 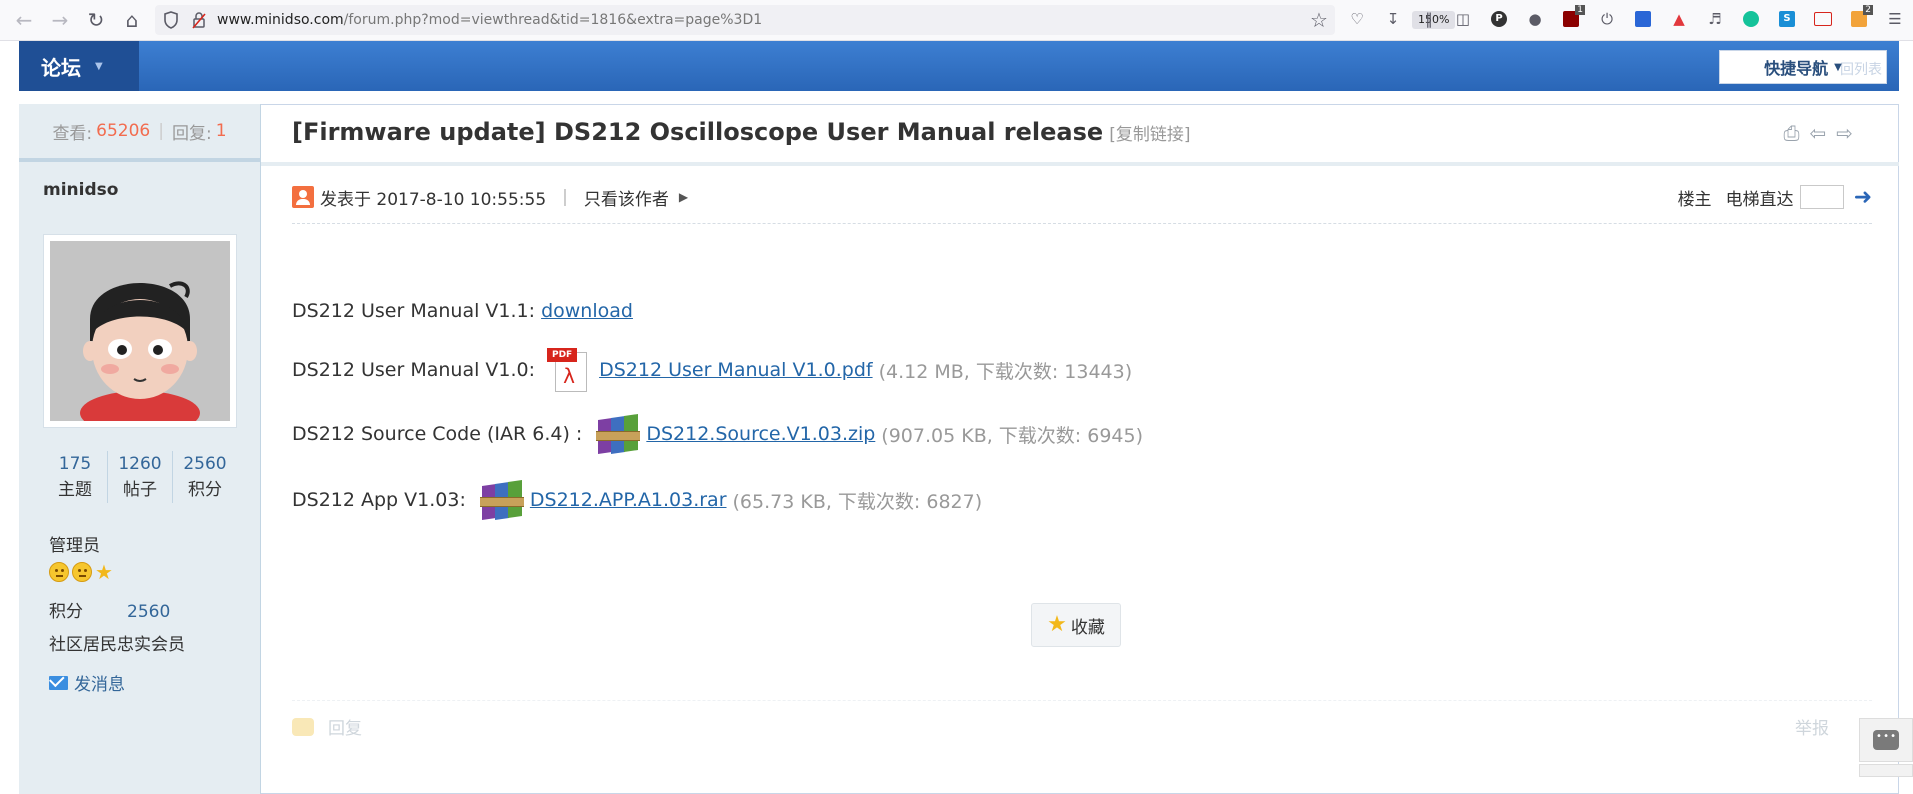 What do you see at coordinates (1715, 19) in the screenshot?
I see `speaker-icon: ♬` at bounding box center [1715, 19].